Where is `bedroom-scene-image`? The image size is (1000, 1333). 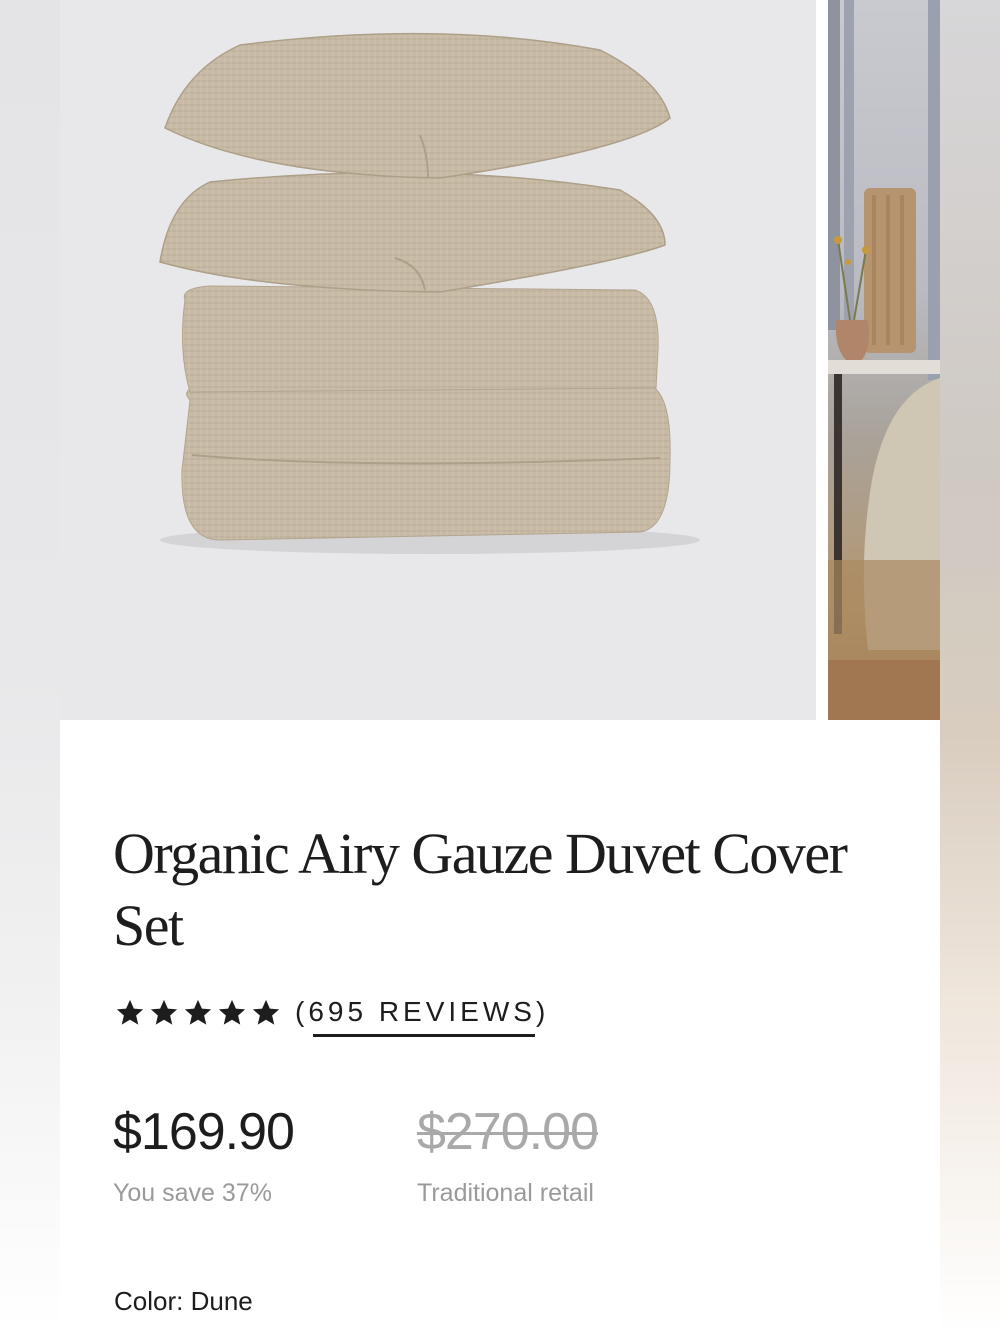 bedroom-scene-image is located at coordinates (884, 360).